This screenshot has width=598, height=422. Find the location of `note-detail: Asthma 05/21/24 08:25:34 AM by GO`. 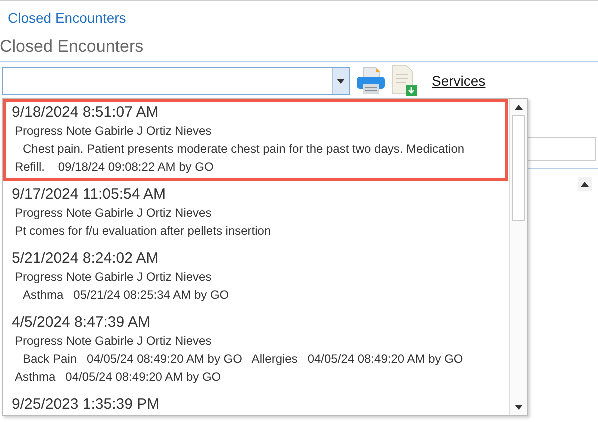

note-detail: Asthma 05/21/24 08:25:34 AM by GO is located at coordinates (126, 295).